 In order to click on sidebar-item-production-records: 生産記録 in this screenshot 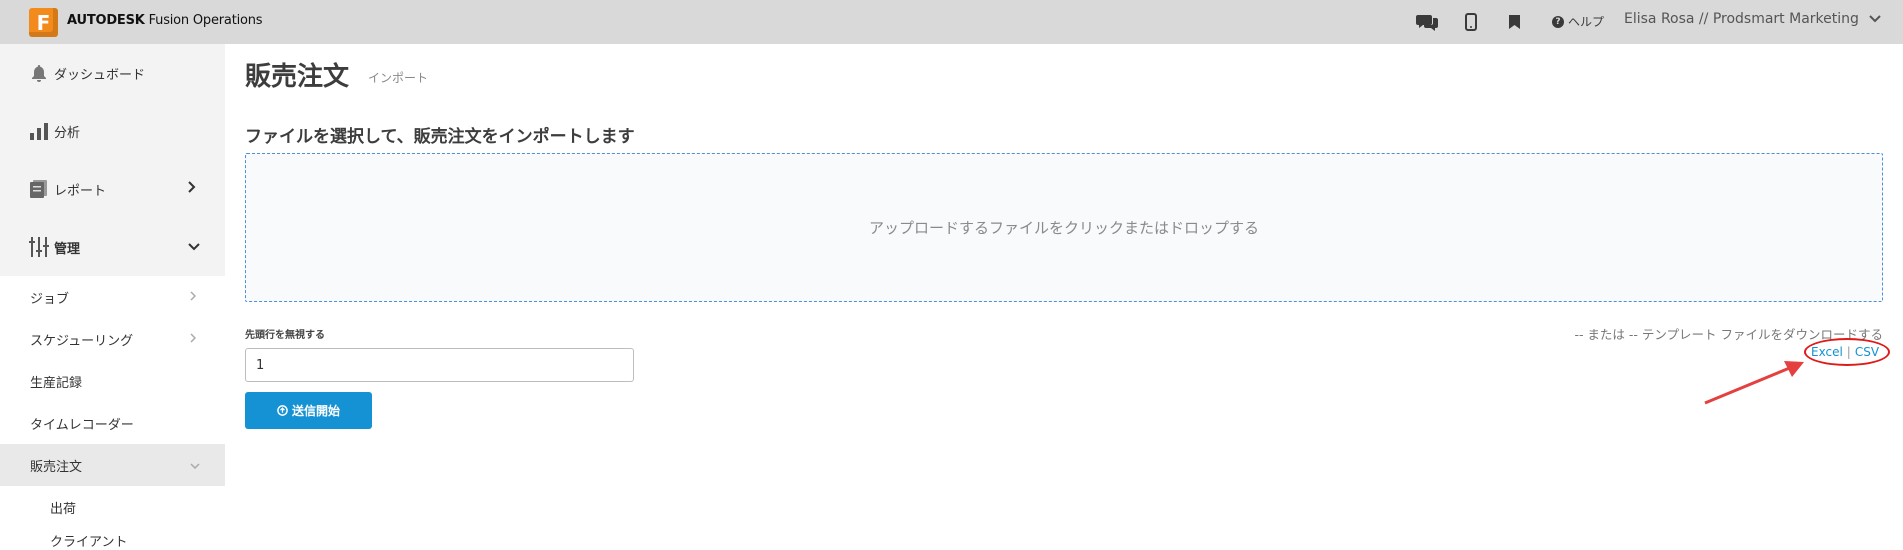, I will do `click(112, 381)`.